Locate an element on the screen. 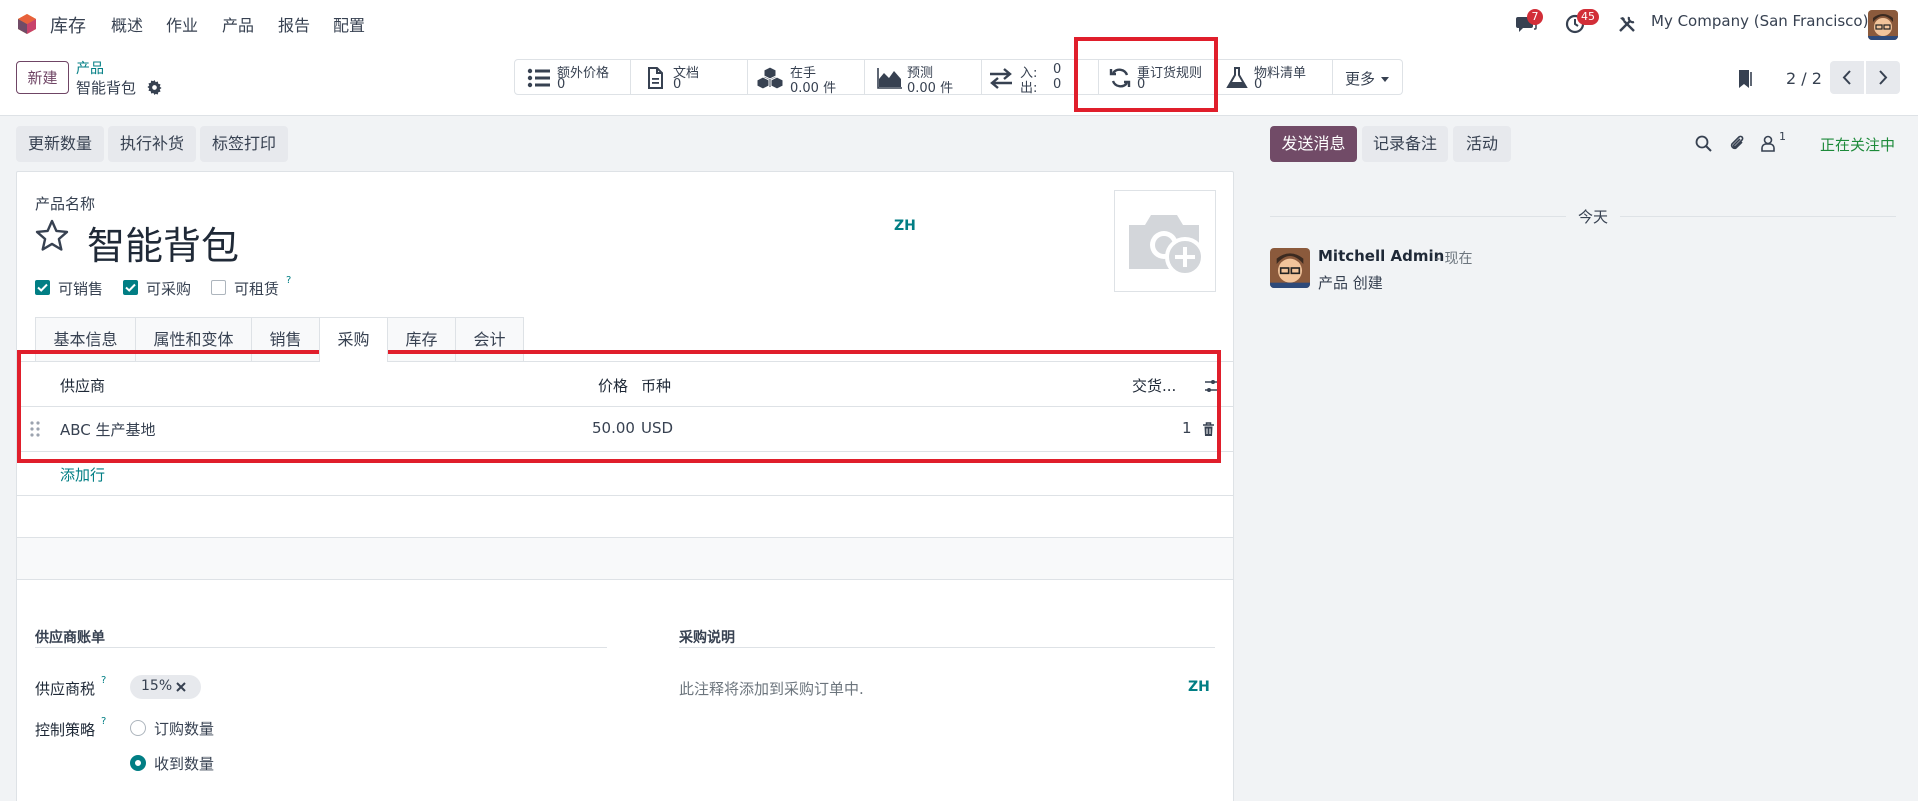 This screenshot has height=801, width=1918. pager-previous-button is located at coordinates (1847, 77).